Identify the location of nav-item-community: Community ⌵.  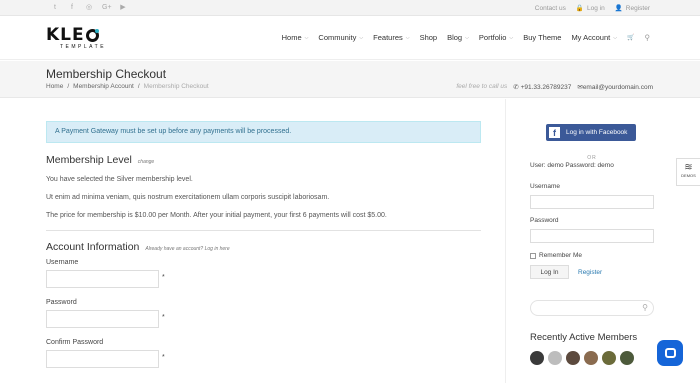
(340, 37).